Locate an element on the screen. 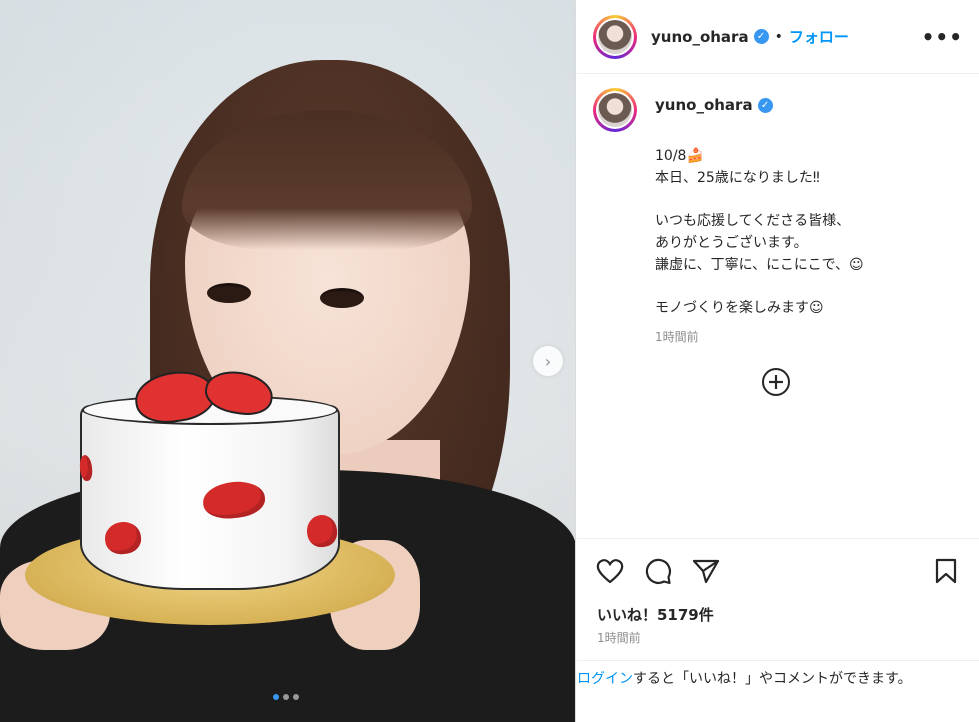  bookmark-icon is located at coordinates (946, 571).